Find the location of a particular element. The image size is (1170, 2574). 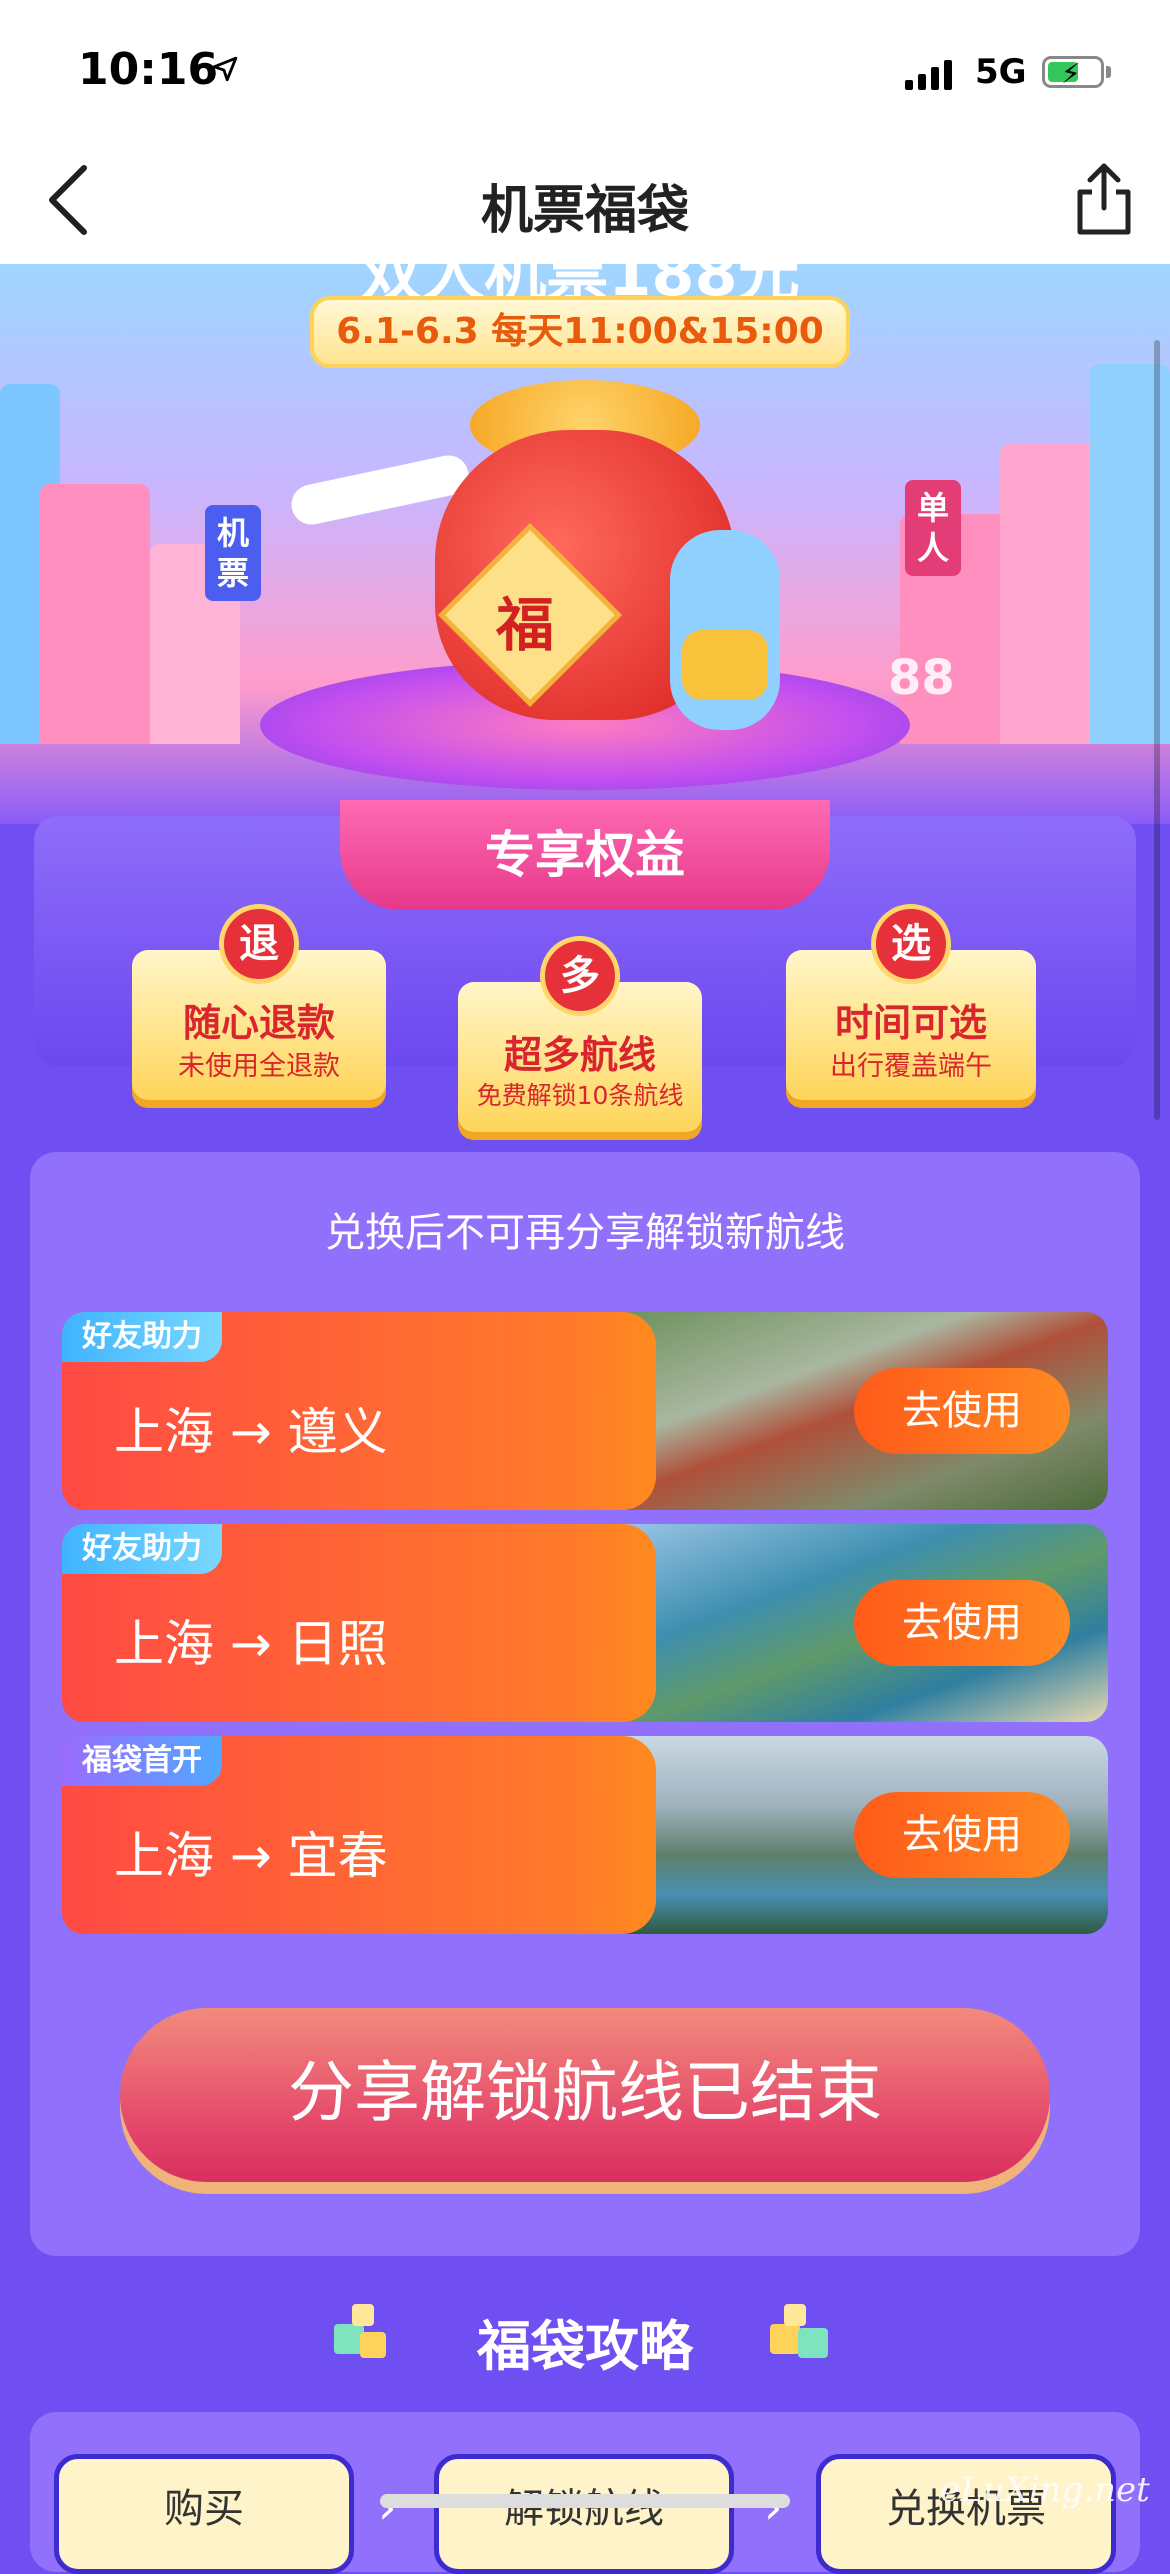

route-card: 福袋首开 上海 → 宜春 去使用 is located at coordinates (585, 1835).